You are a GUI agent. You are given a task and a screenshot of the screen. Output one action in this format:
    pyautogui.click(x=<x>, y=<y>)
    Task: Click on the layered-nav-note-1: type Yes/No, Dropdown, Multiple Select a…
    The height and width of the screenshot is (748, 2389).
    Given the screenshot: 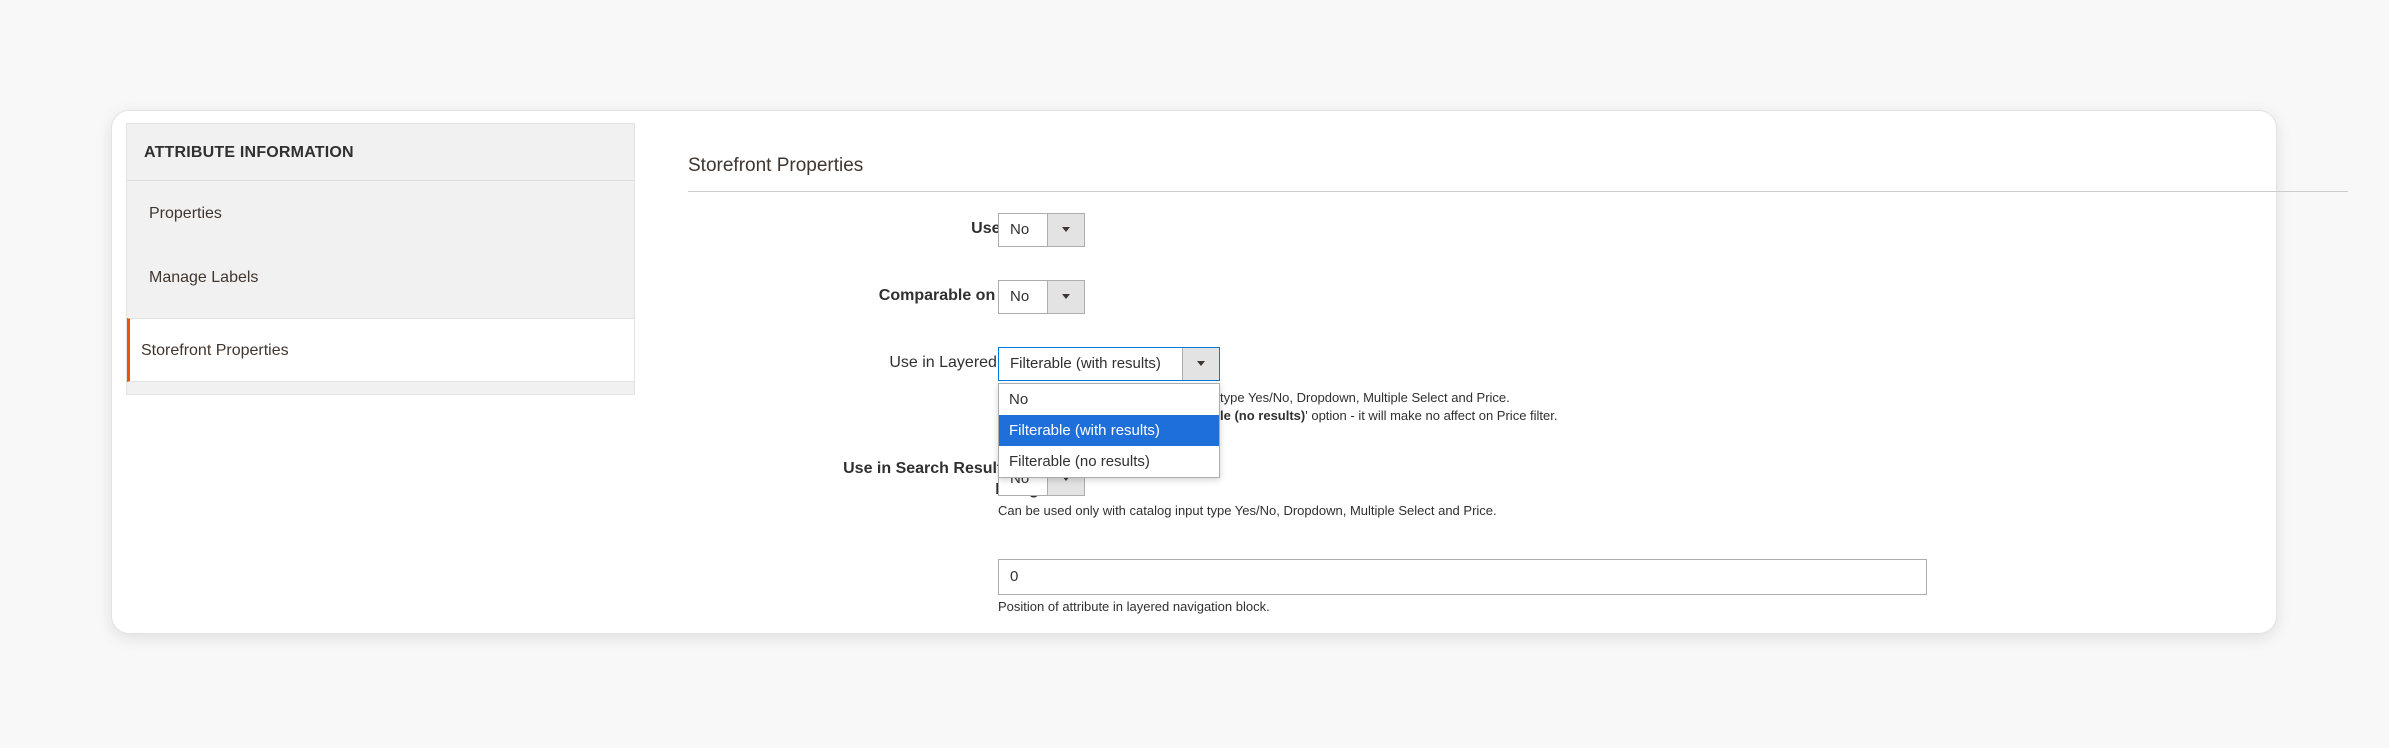 What is the action you would take?
    pyautogui.click(x=1365, y=397)
    